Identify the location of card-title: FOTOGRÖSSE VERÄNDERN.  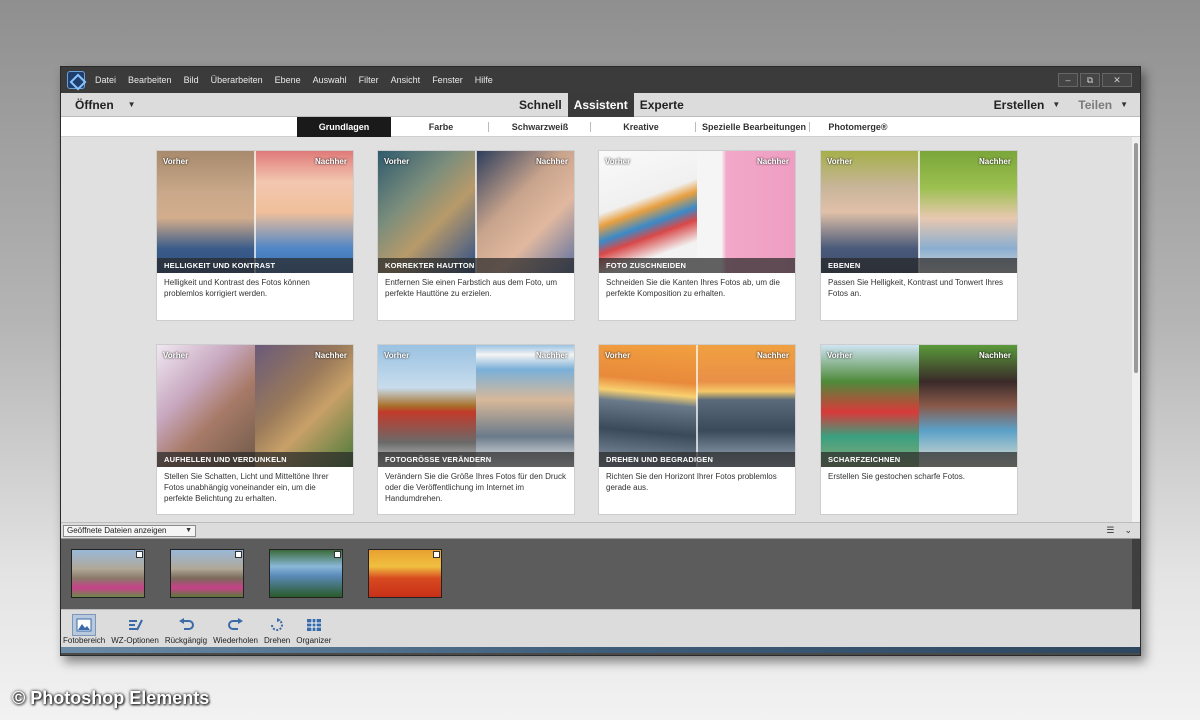
(476, 459).